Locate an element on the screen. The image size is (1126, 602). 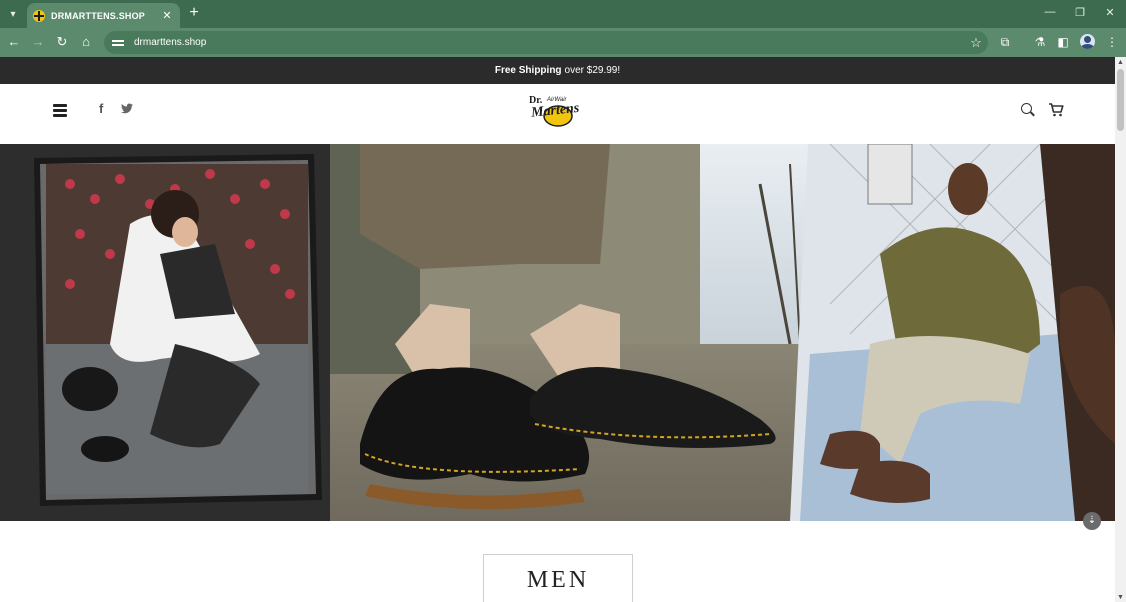
site-info-icon is located at coordinates (118, 43).